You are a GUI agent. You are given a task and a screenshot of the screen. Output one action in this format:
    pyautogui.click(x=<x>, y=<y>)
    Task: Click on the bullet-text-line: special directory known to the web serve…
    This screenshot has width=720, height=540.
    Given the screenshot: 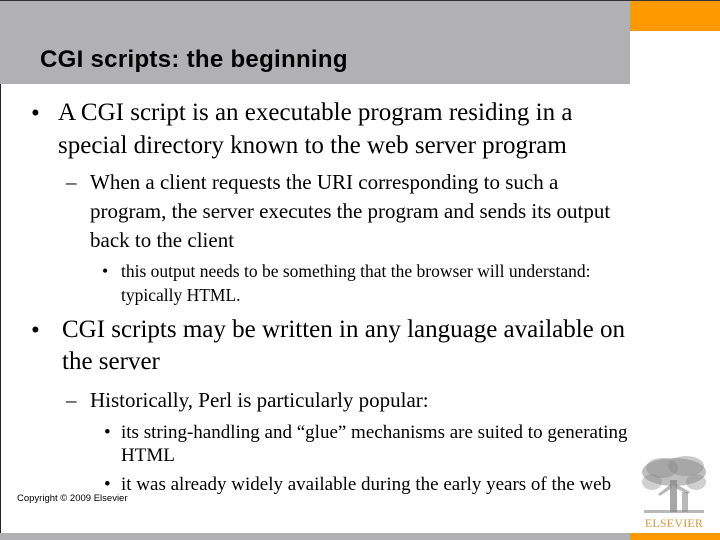 What is the action you would take?
    pyautogui.click(x=312, y=145)
    